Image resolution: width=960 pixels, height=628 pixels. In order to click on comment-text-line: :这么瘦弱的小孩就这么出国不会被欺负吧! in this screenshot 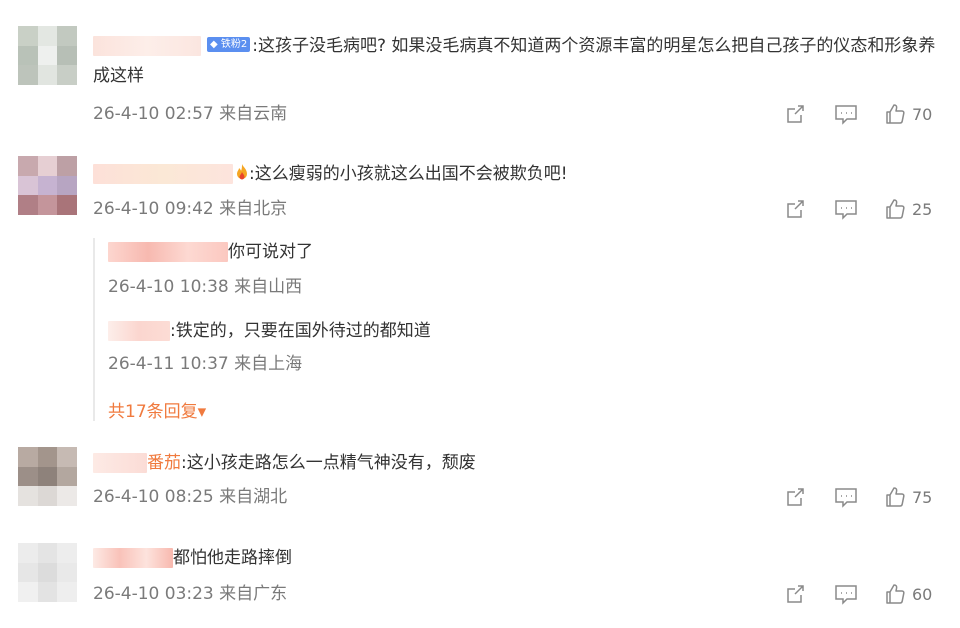, I will do `click(330, 174)`.